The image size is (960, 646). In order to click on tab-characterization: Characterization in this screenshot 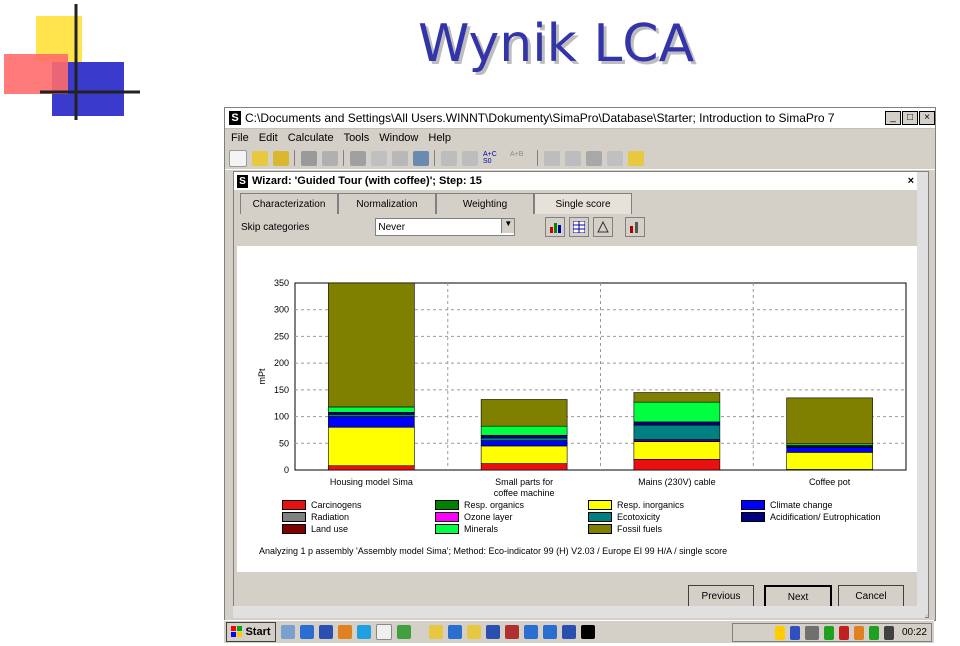, I will do `click(289, 203)`.